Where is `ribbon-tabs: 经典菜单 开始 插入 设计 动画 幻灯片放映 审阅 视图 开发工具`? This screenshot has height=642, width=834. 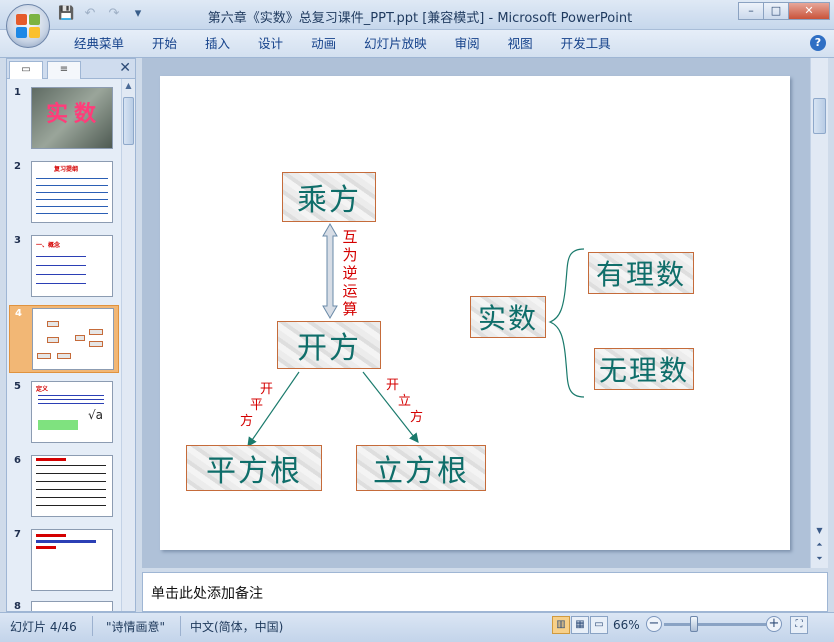 ribbon-tabs: 经典菜单 开始 插入 设计 动画 幻灯片放映 审阅 视图 开发工具 is located at coordinates (342, 44).